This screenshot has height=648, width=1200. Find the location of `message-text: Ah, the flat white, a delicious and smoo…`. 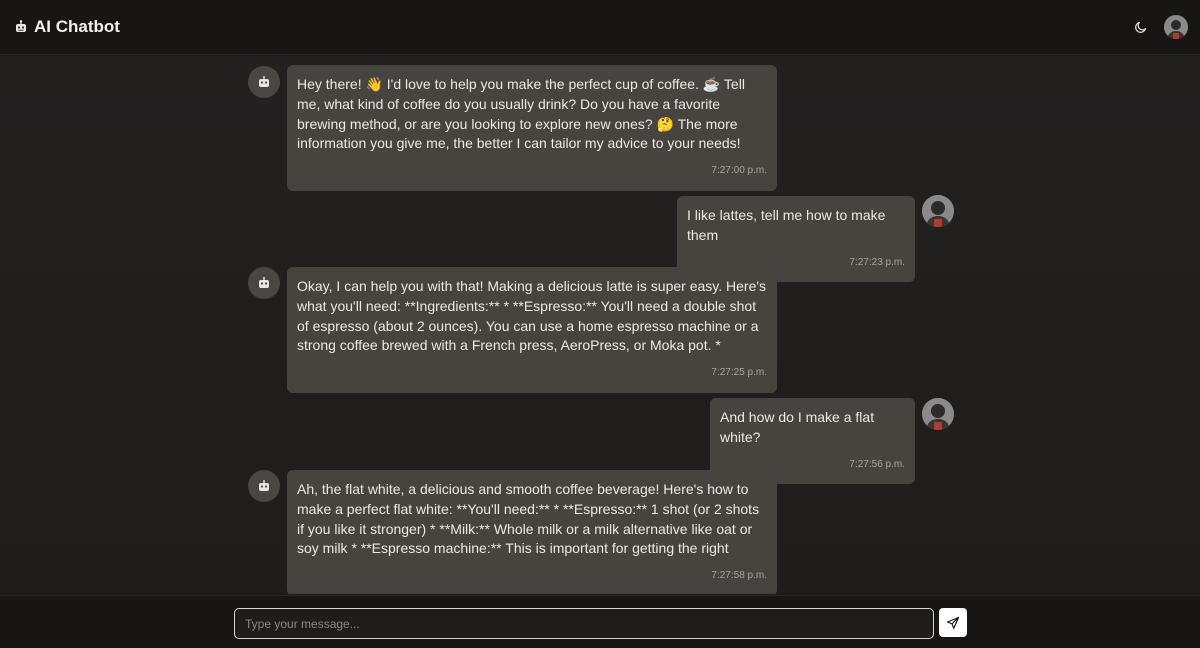

message-text: Ah, the flat white, a delicious and smoo… is located at coordinates (528, 519).